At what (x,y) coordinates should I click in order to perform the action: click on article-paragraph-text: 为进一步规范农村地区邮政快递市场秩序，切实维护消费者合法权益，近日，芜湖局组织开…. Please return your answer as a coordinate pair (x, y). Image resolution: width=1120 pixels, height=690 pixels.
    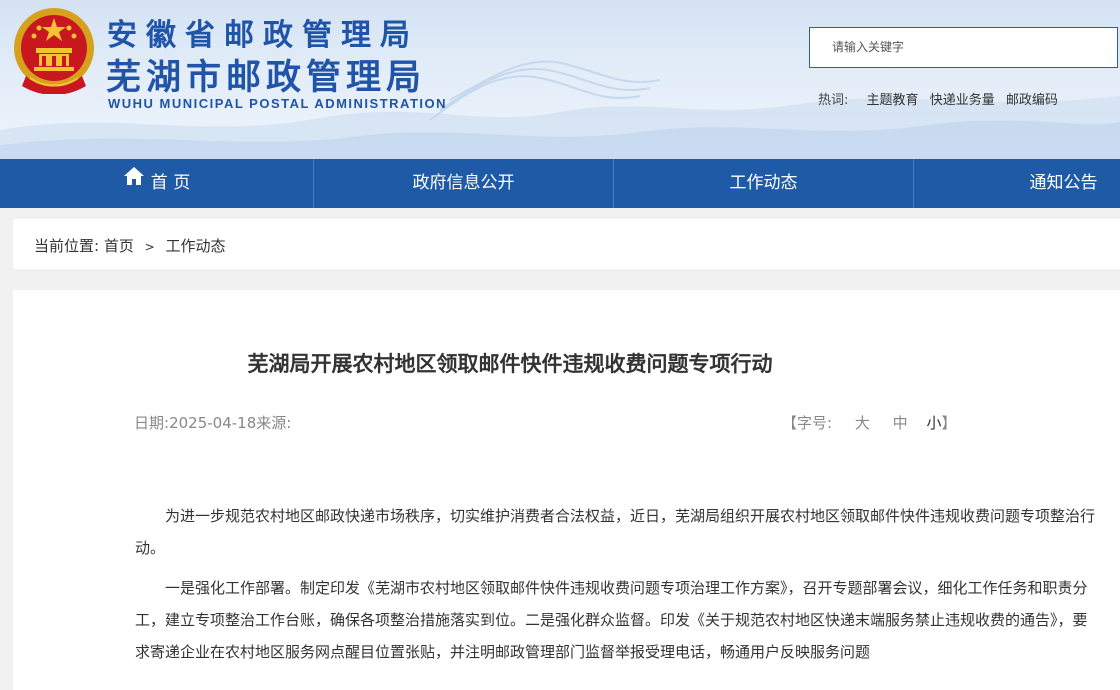
    Looking at the image, I should click on (615, 532).